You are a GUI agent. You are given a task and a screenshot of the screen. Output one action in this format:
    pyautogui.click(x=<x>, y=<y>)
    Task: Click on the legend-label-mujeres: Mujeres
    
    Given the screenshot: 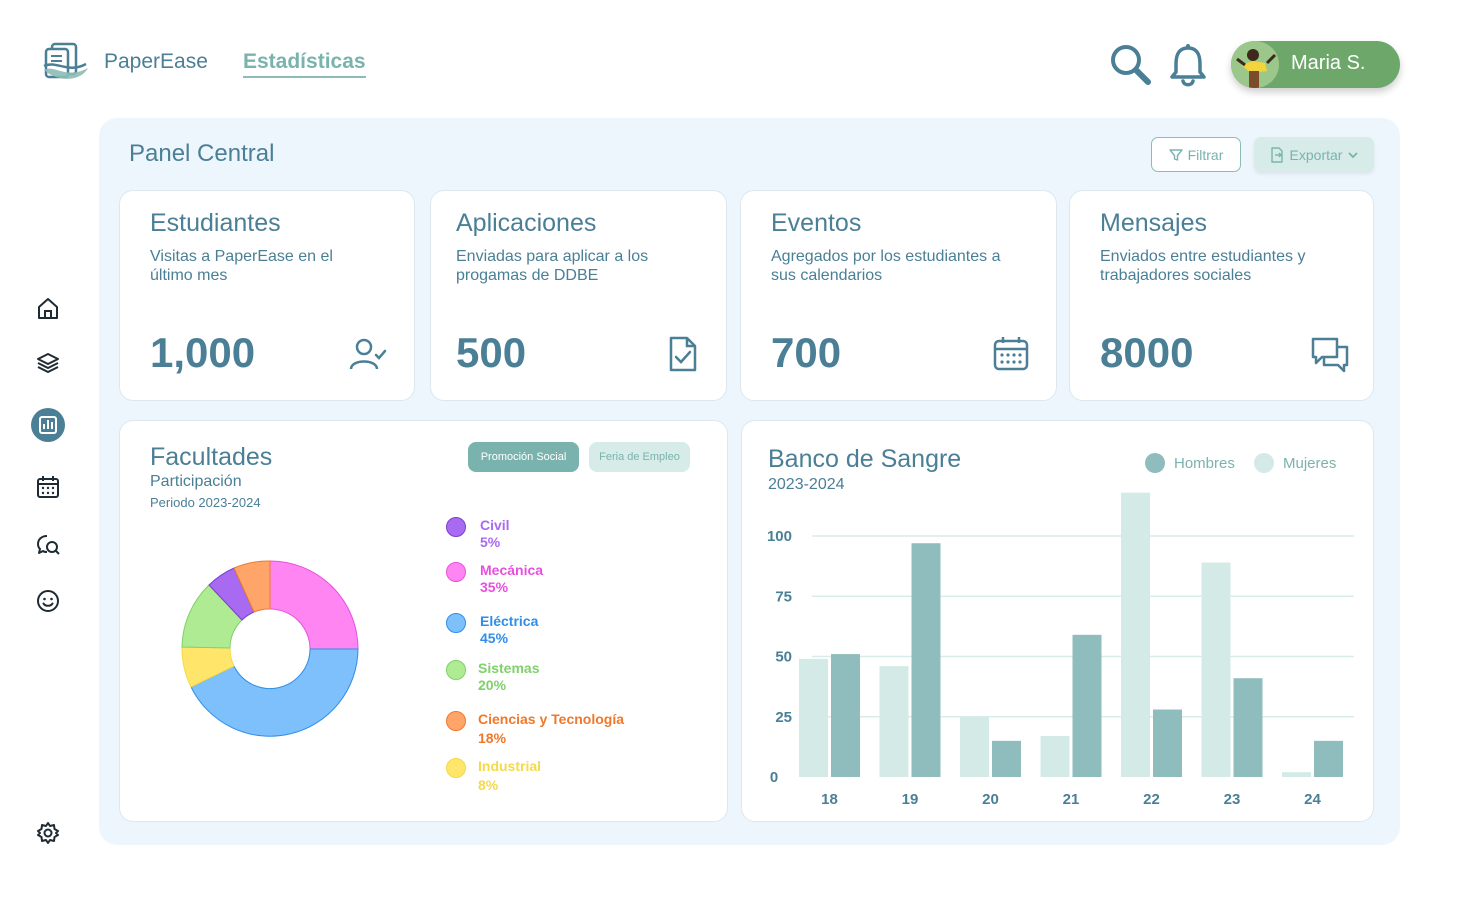 What is the action you would take?
    pyautogui.click(x=1310, y=463)
    